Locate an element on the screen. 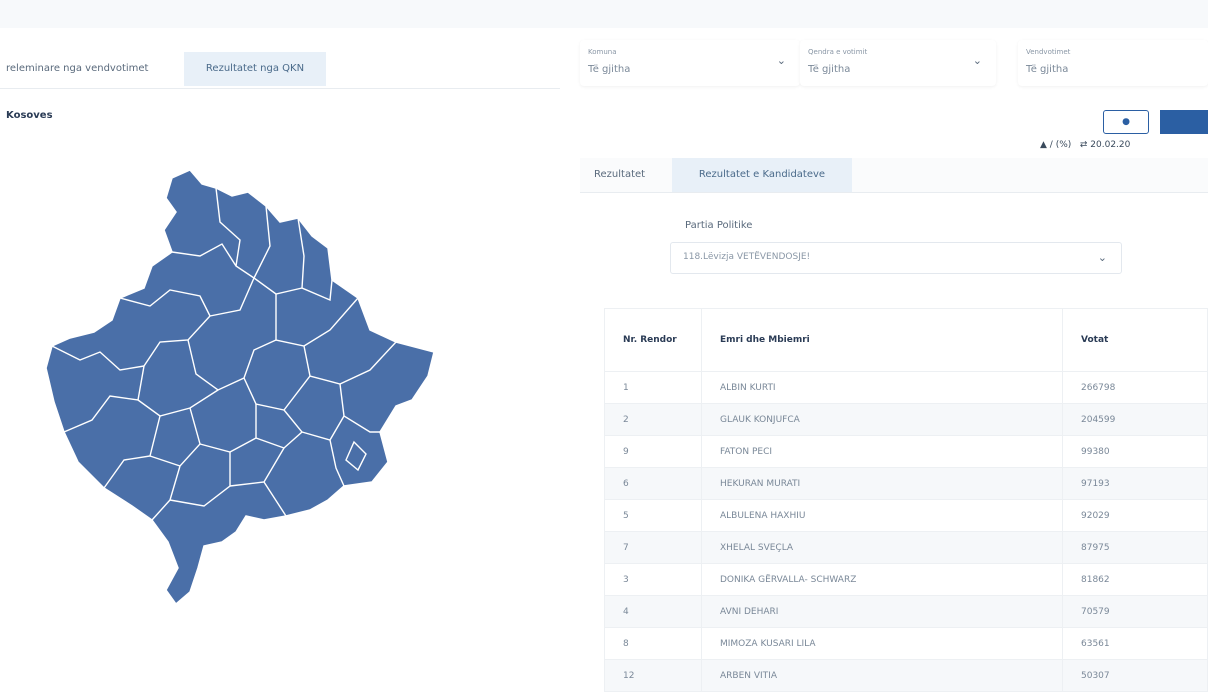 This screenshot has width=1208, height=692. table-row: 6 HEKURAN MURATI 97193 is located at coordinates (906, 483).